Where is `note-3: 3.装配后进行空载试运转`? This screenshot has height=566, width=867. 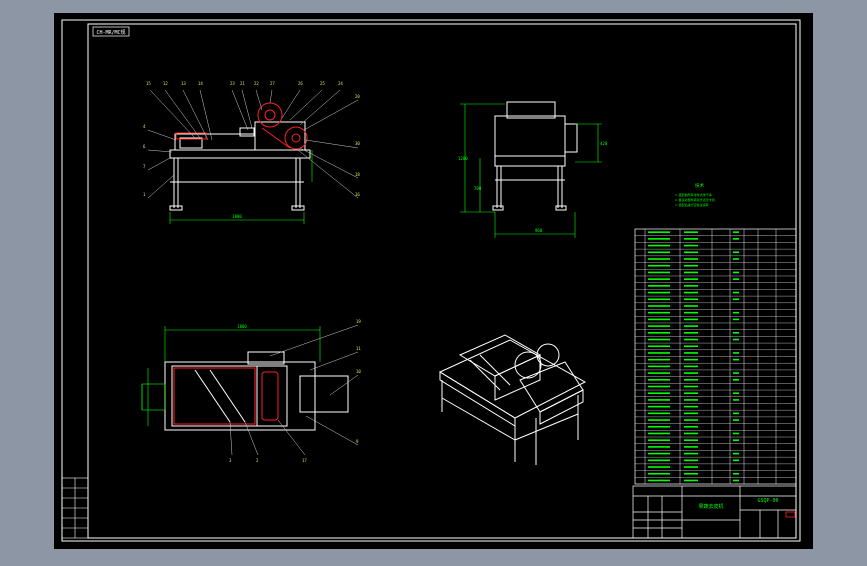 note-3: 3.装配后进行空载试运转 is located at coordinates (692, 204).